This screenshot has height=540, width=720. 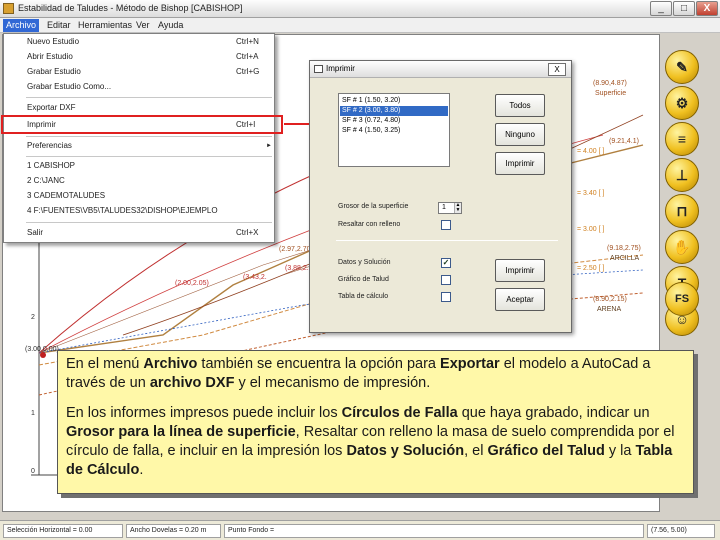 What do you see at coordinates (399, 413) in the screenshot?
I see `p2-run: Círculos de Falla` at bounding box center [399, 413].